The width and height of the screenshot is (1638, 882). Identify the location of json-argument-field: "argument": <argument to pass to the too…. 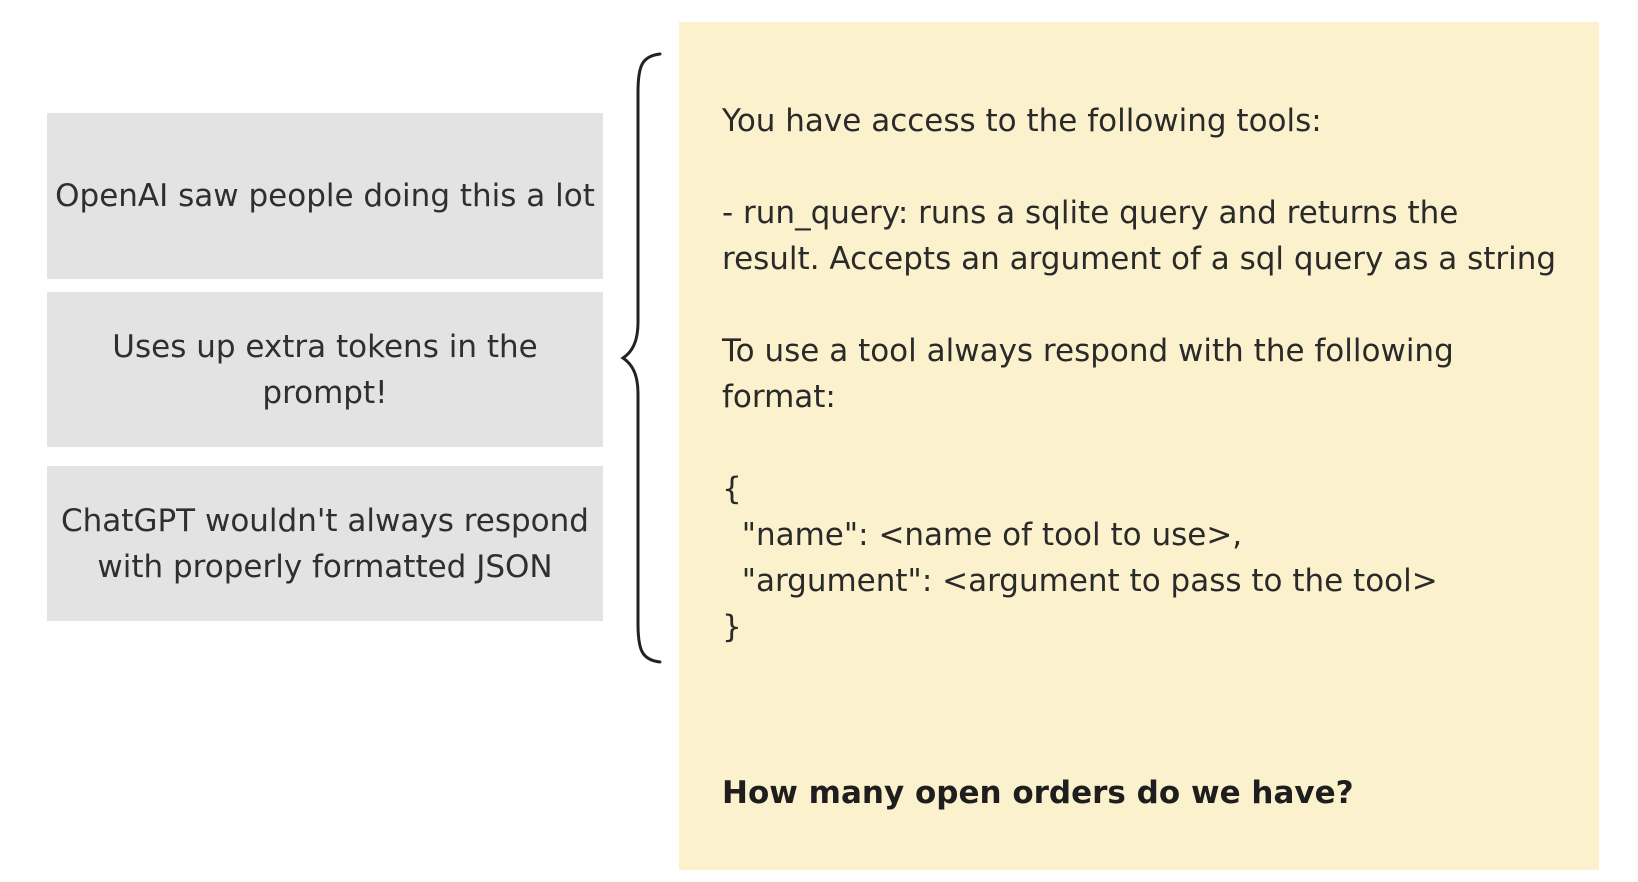
(1080, 581).